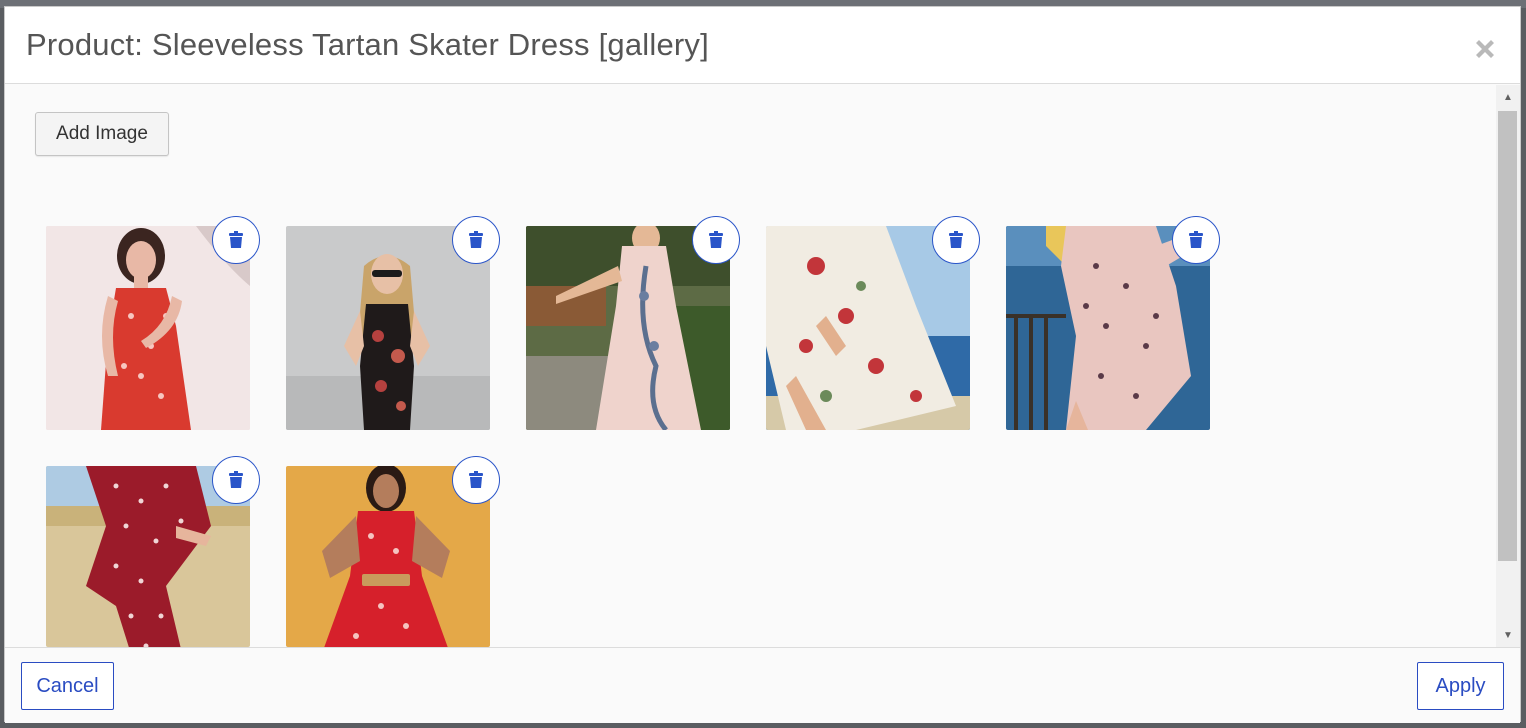 This screenshot has height=728, width=1526. I want to click on apply-button: Apply, so click(1460, 686).